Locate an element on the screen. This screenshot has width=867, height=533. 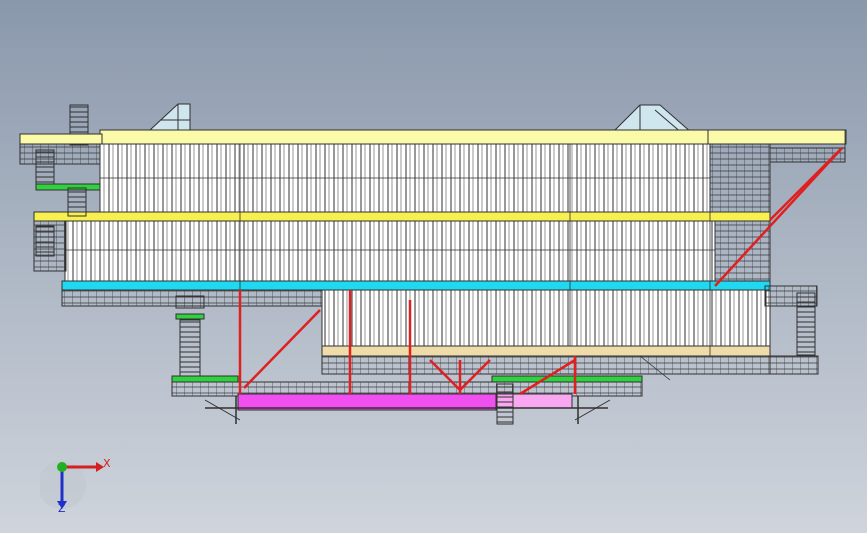
roof-ridge-left is located at coordinates (61, 139).